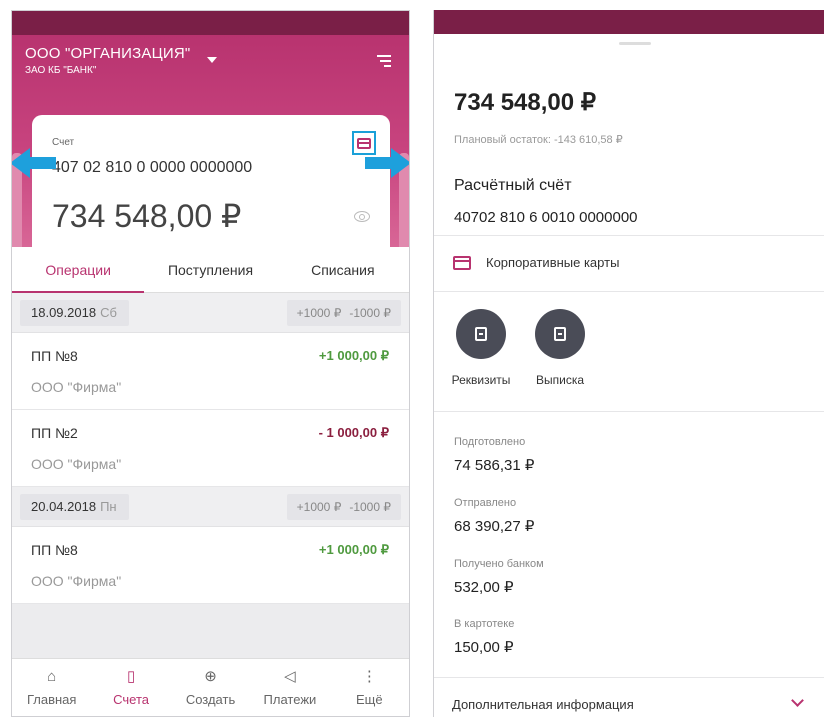 Image resolution: width=824 pixels, height=717 pixels. Describe the element at coordinates (369, 687) in the screenshot. I see `nav-more: ⋮ Ещё` at that location.